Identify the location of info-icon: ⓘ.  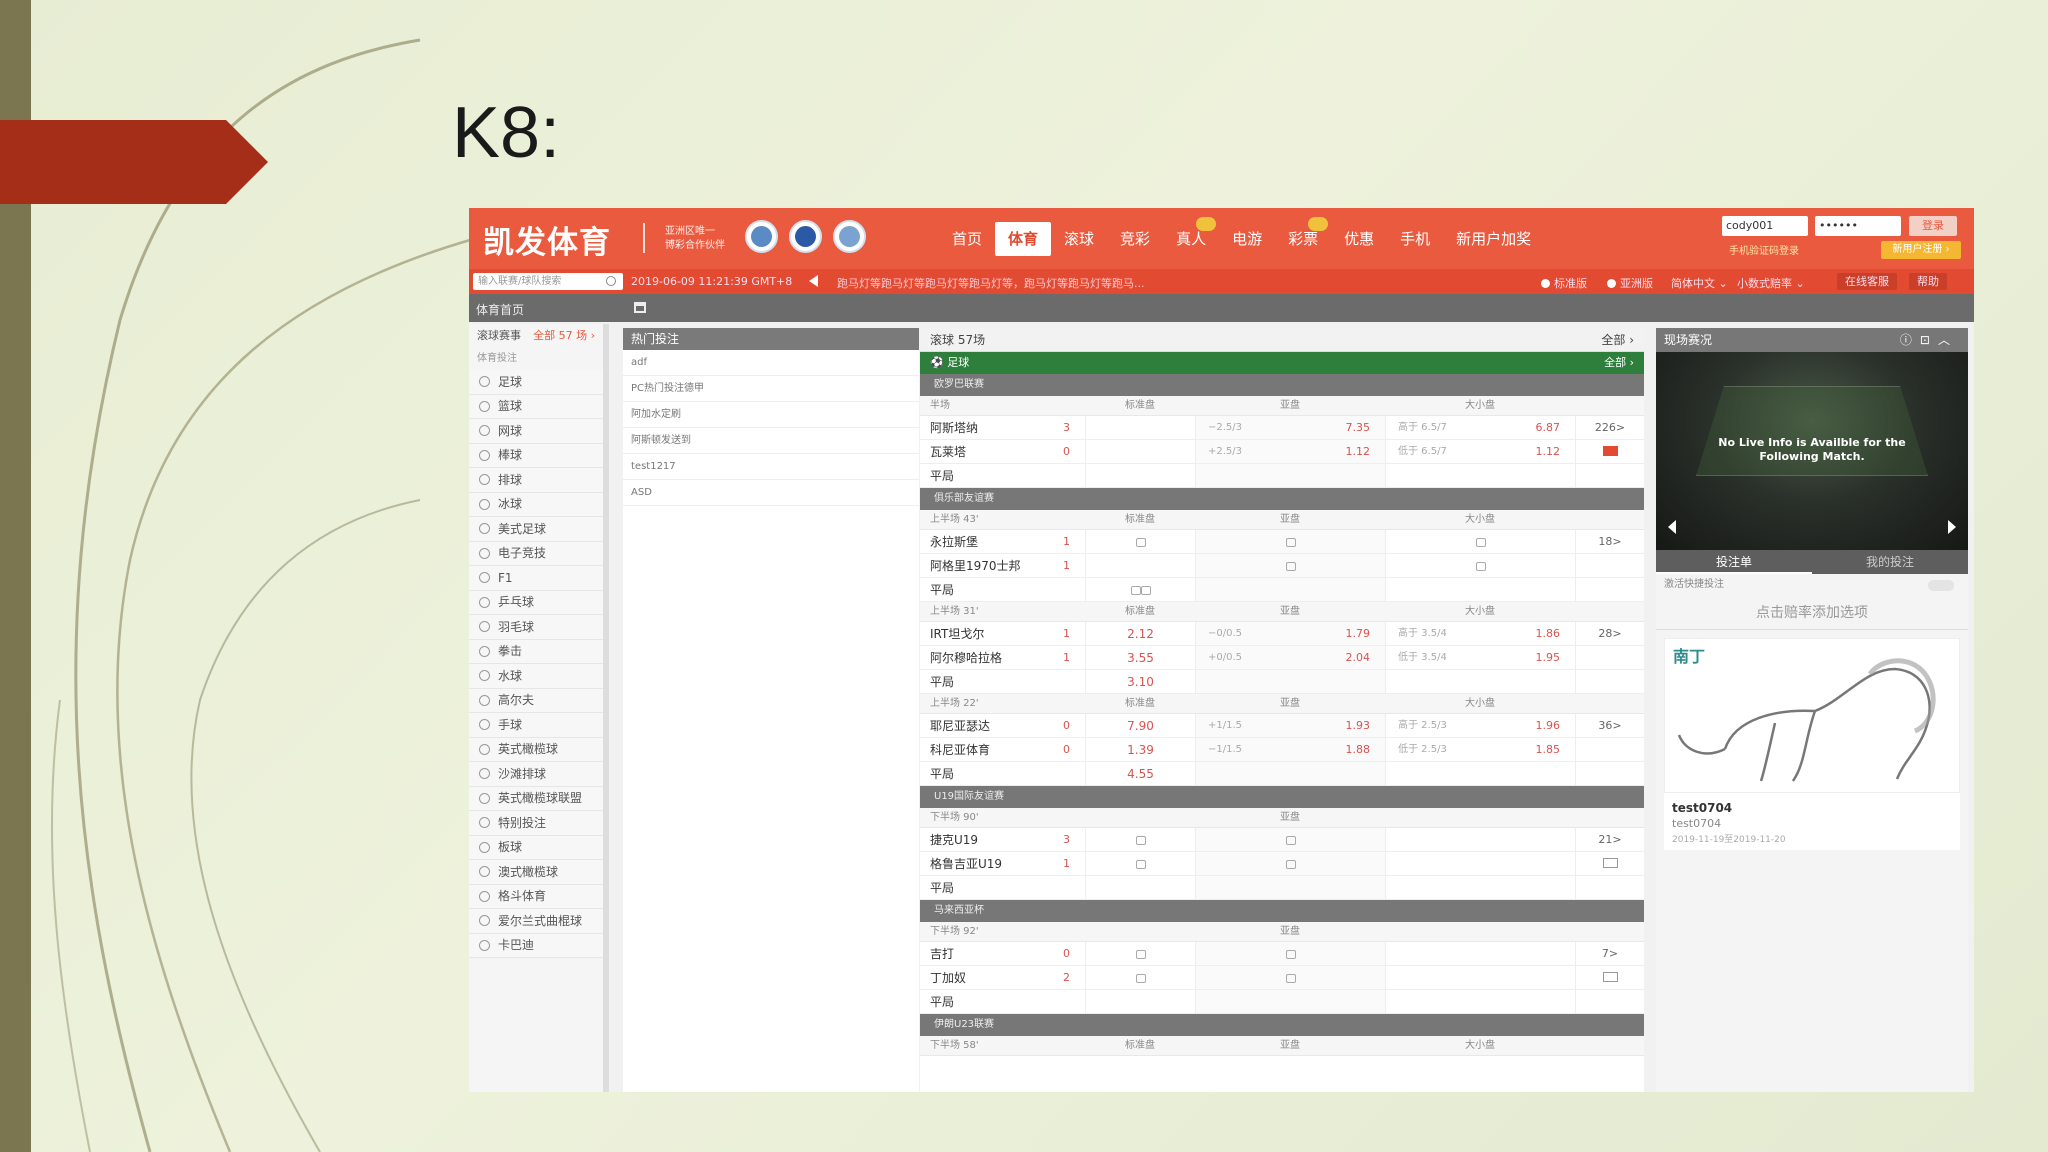
(1910, 340).